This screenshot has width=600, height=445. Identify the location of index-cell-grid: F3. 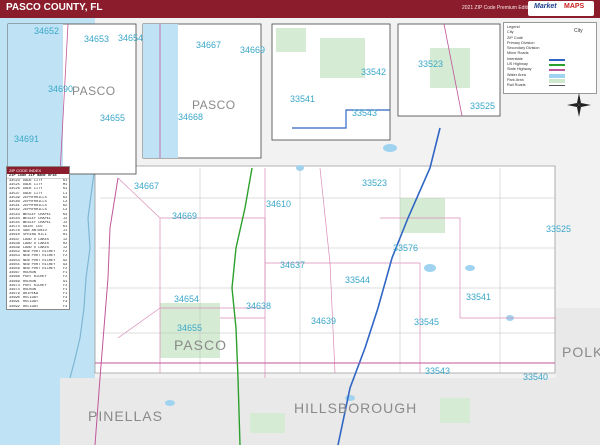
(65, 306).